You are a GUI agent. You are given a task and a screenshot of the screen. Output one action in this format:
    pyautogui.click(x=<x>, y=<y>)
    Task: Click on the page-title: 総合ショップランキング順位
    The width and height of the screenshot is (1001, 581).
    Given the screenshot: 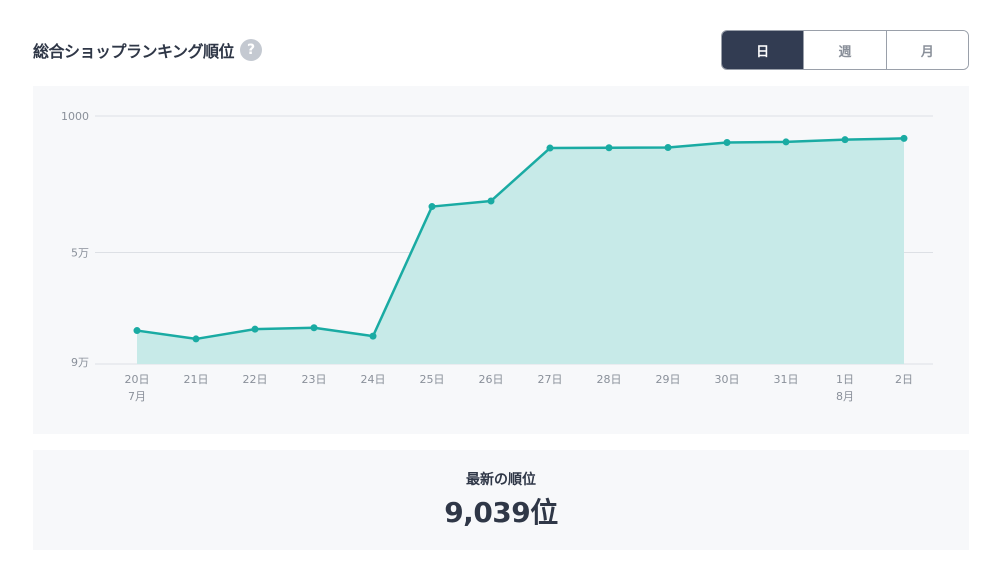 What is the action you would take?
    pyautogui.click(x=134, y=51)
    